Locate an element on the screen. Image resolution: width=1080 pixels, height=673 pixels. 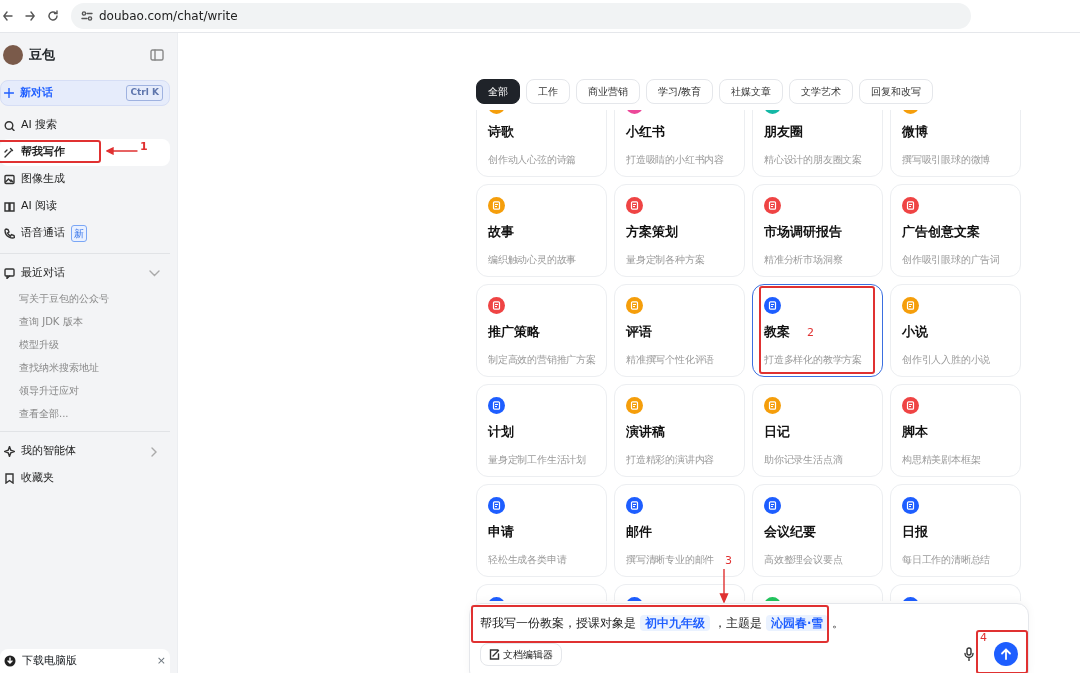
category-tab: 商业营销 is located at coordinates (608, 91).